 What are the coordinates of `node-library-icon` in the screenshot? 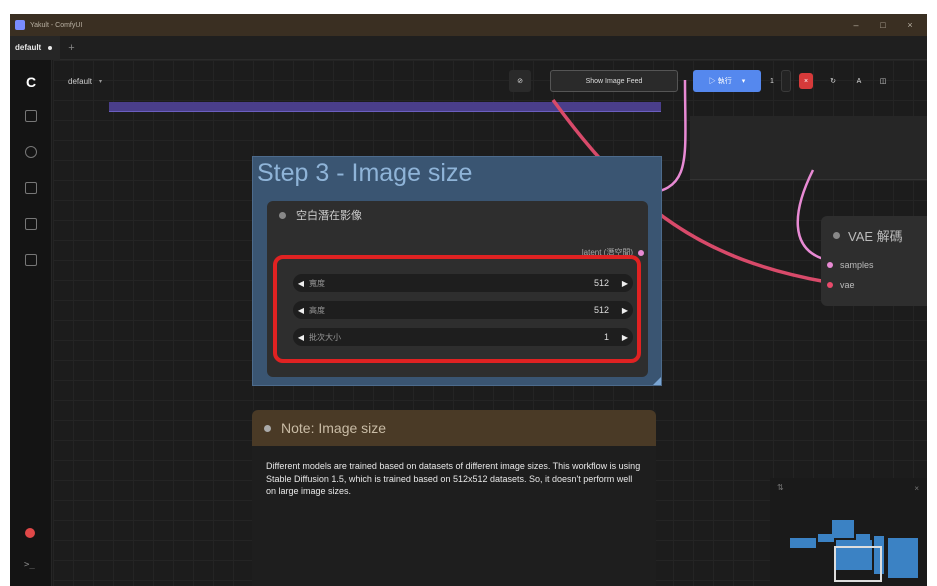 It's located at (31, 224).